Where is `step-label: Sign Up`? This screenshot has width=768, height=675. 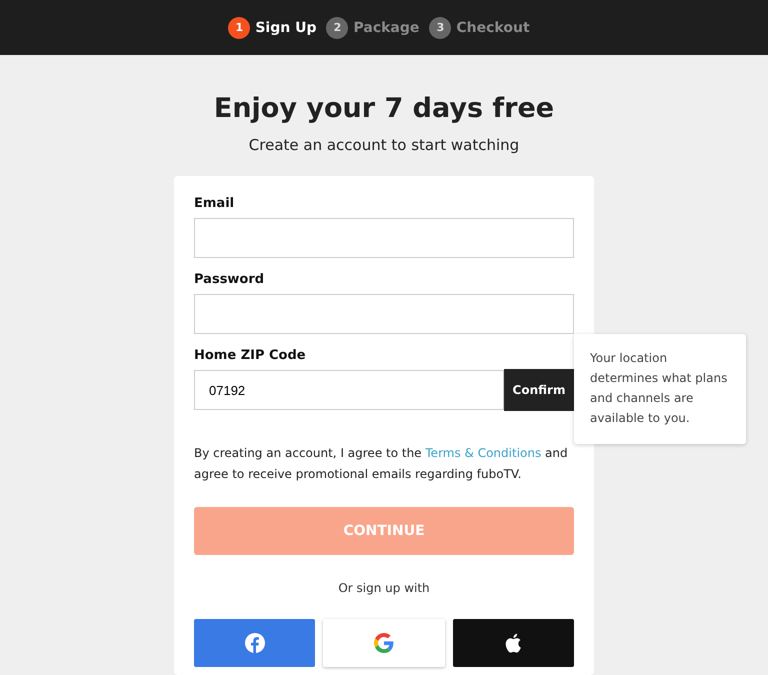
step-label: Sign Up is located at coordinates (285, 28).